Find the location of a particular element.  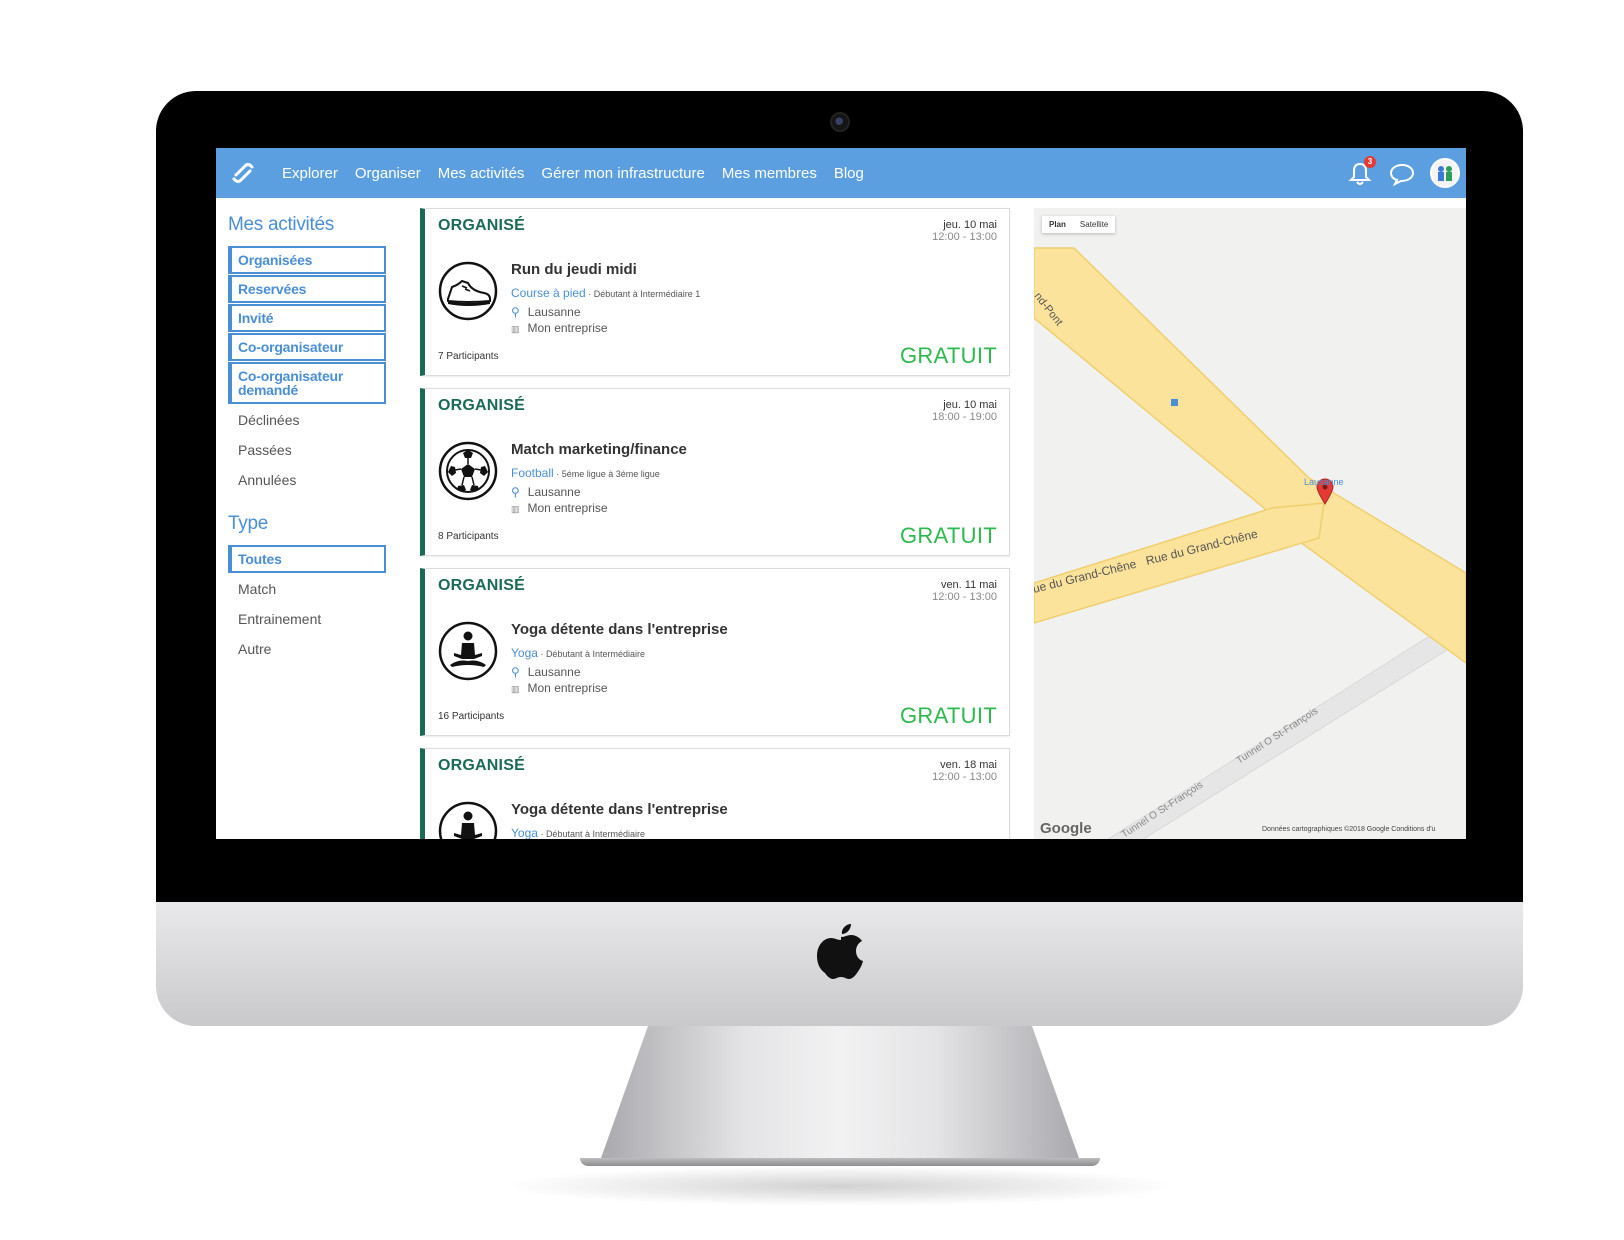

map-label: Tunnel O St-François is located at coordinates (1162, 809).